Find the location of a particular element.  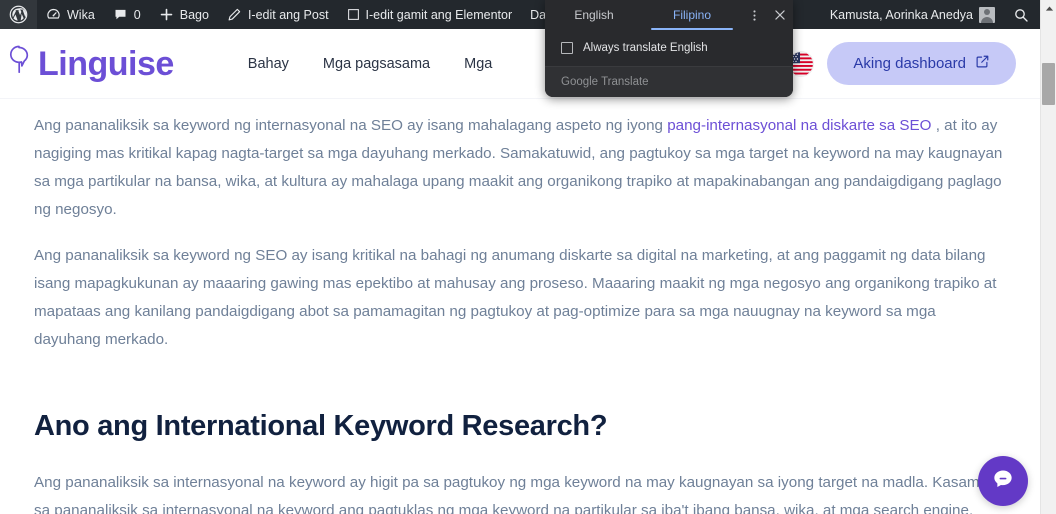

my-dashboard-label: Aking dashboard is located at coordinates (909, 63).